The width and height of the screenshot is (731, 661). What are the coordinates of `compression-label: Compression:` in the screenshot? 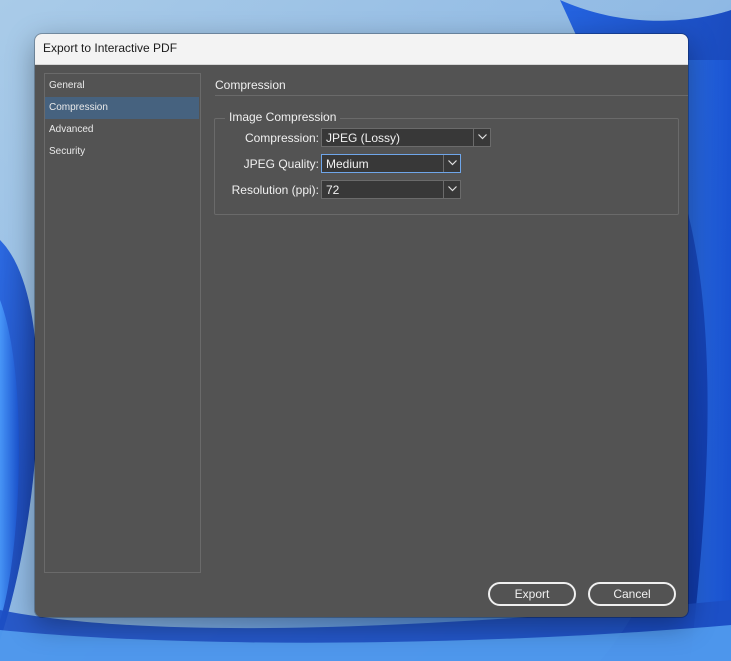 It's located at (281, 138).